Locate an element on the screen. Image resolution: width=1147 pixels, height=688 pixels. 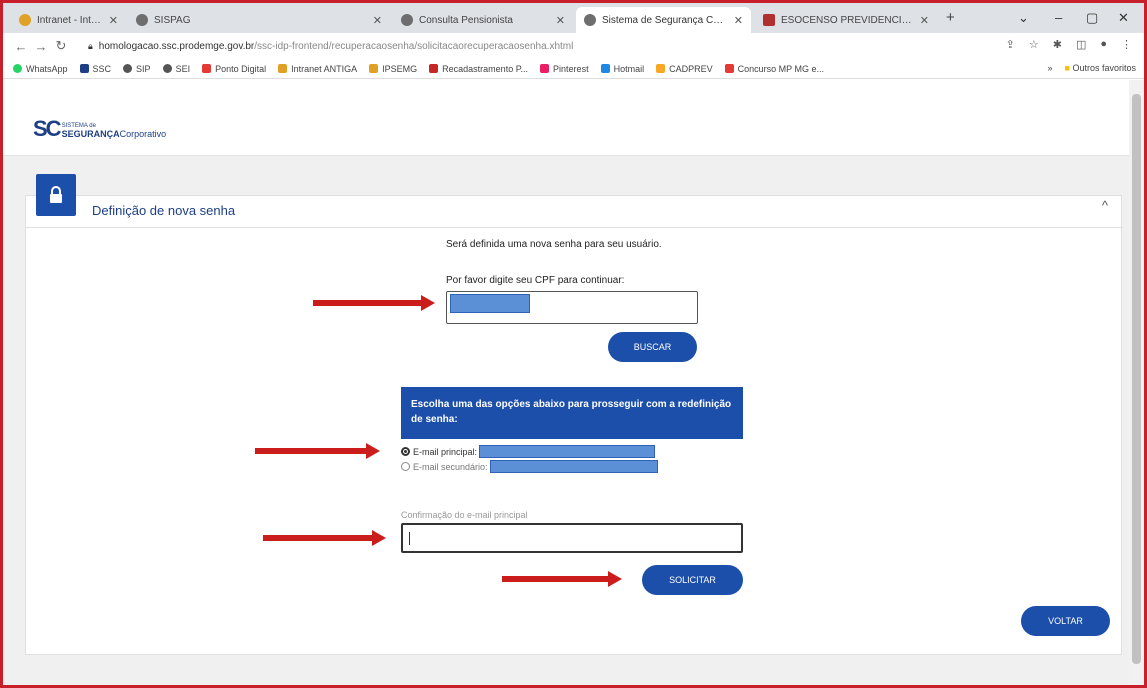
bookmark-item: Hotmail is located at coordinates (622, 68).